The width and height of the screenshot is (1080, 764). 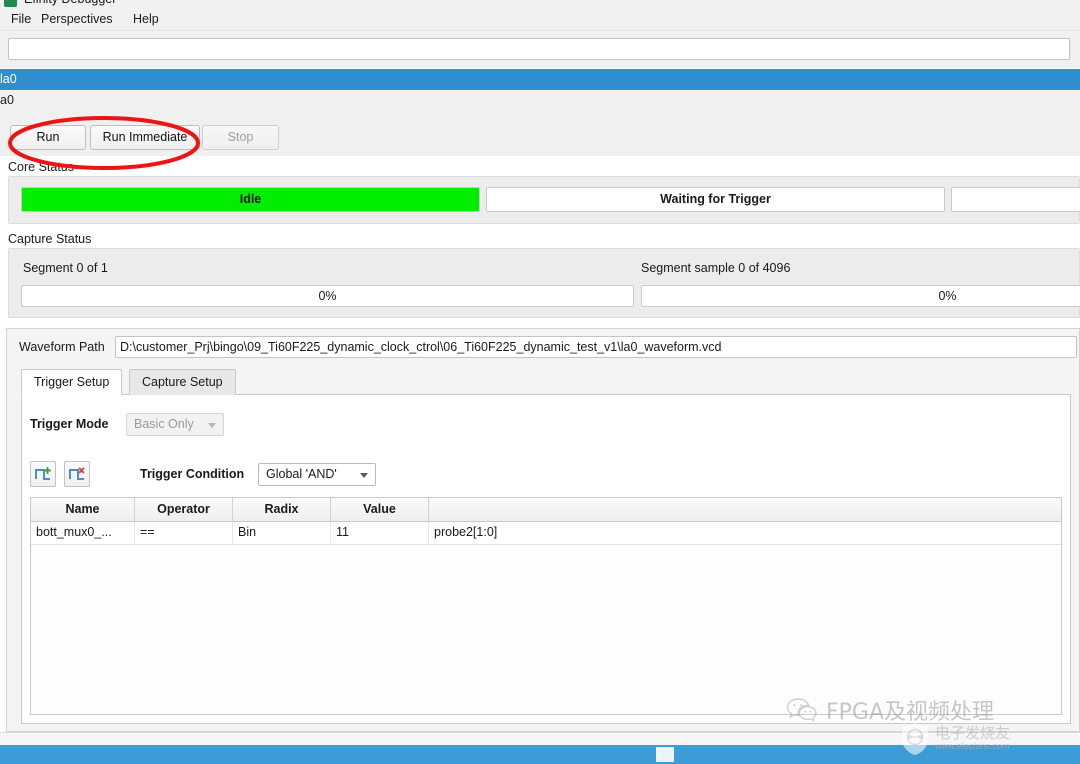 I want to click on core-status-group: Idle Waiting for Trigger, so click(x=544, y=200).